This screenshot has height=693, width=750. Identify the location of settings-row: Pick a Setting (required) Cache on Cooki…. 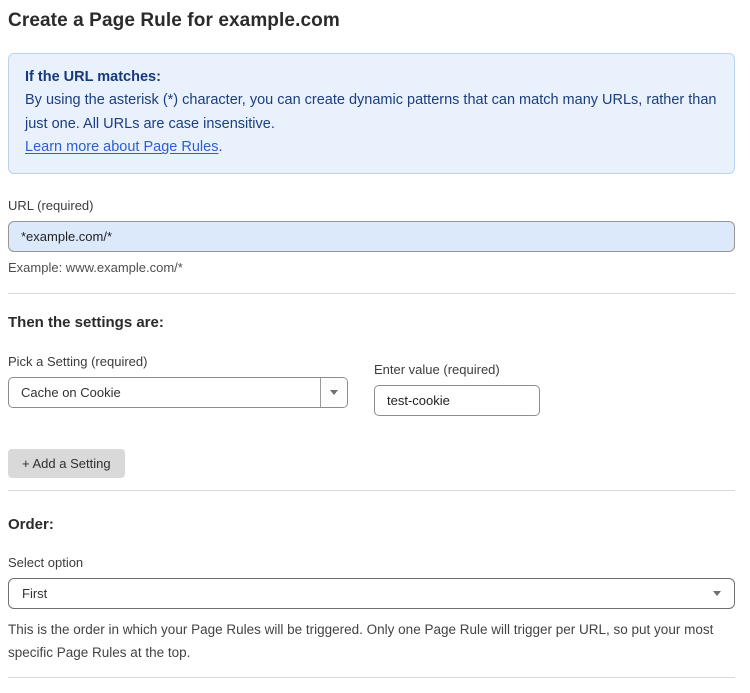
(371, 385).